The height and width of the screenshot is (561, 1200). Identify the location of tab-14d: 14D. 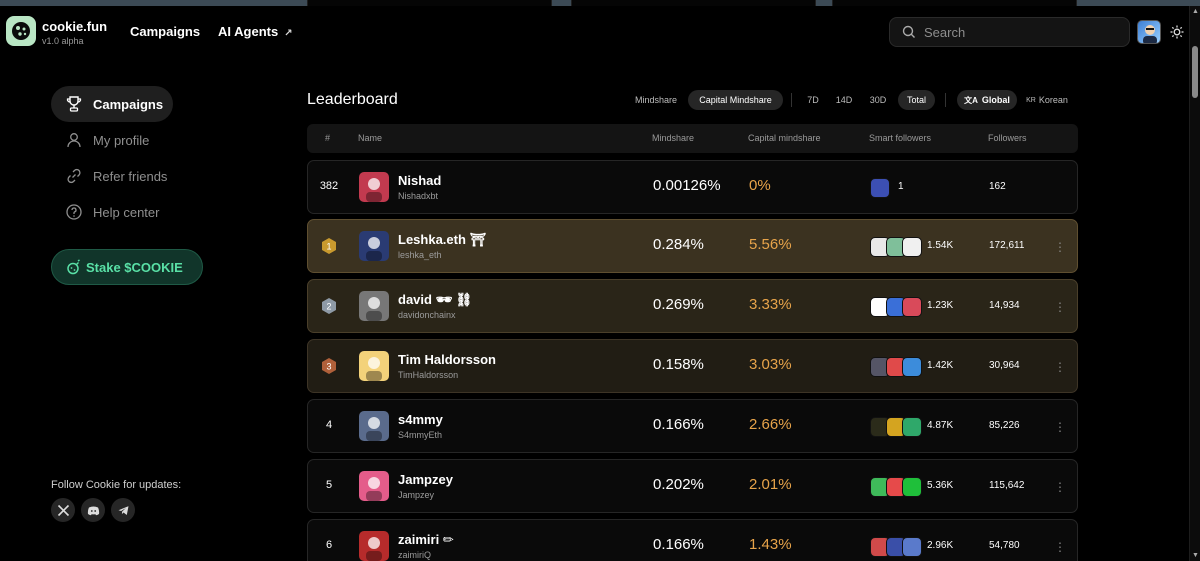
(844, 100).